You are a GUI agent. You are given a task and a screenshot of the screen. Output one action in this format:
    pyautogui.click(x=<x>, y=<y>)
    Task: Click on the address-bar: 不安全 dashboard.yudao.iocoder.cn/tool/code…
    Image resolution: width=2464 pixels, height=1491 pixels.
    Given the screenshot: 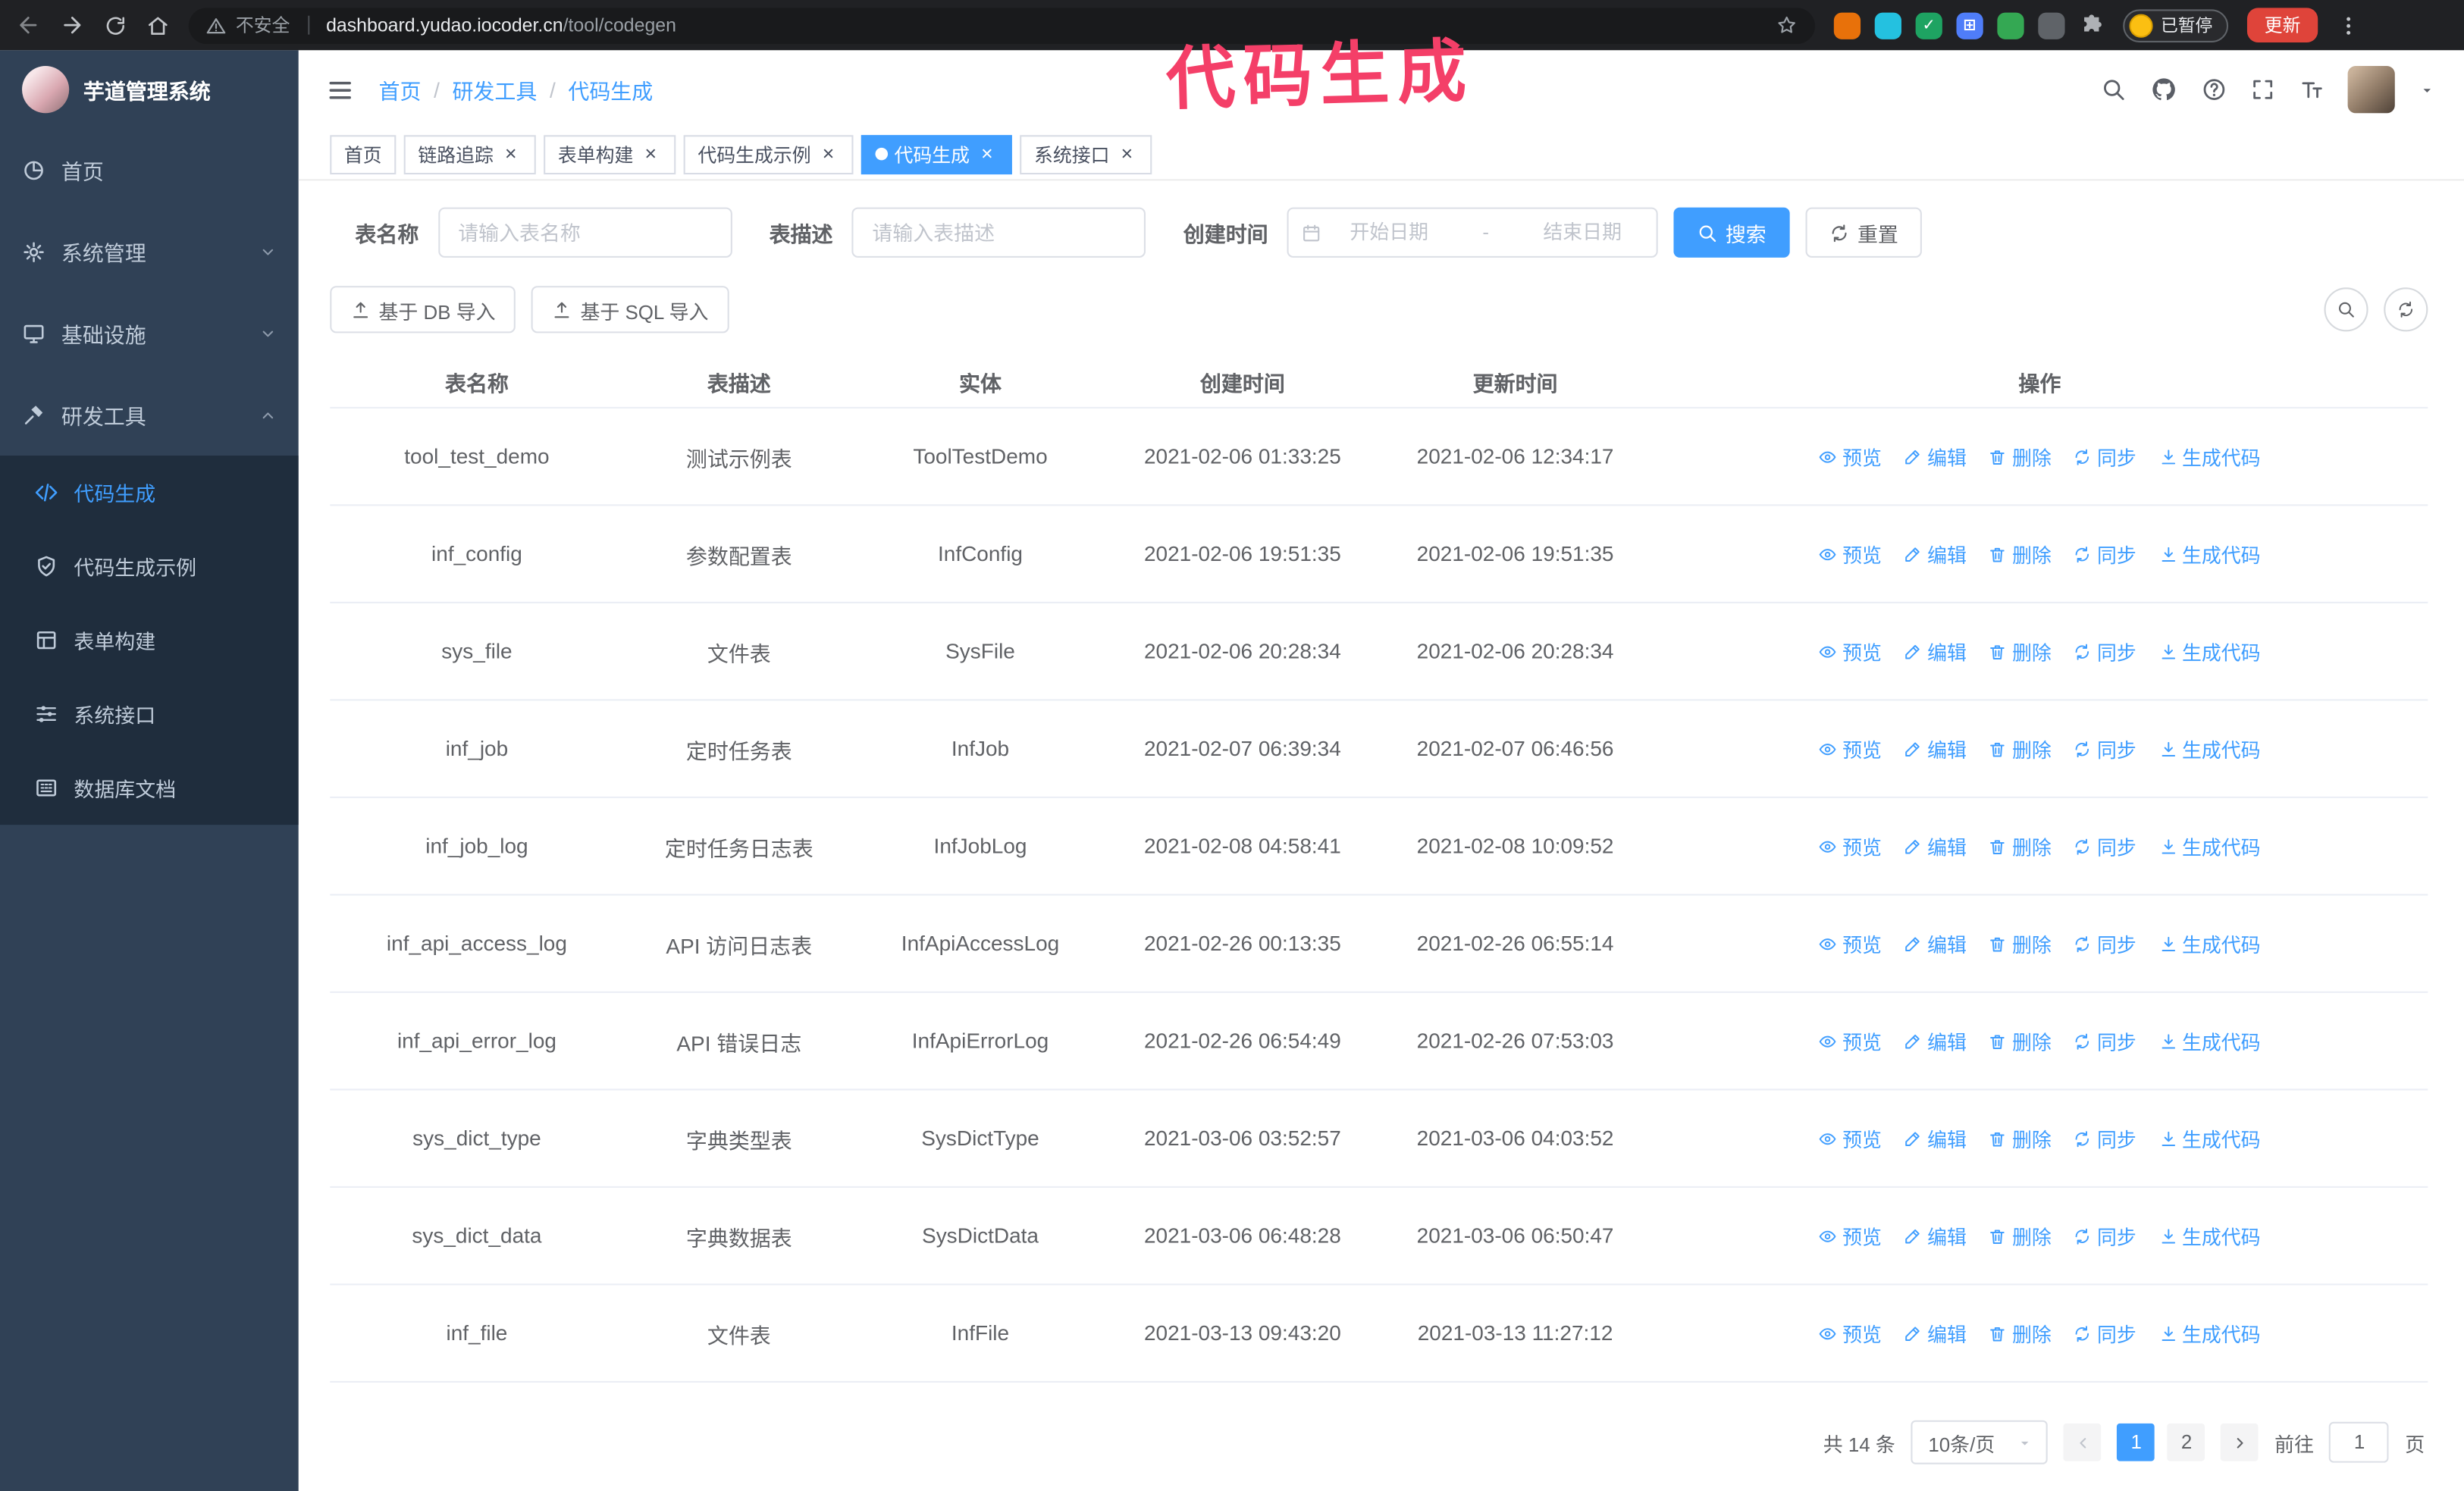 What is the action you would take?
    pyautogui.click(x=1002, y=25)
    